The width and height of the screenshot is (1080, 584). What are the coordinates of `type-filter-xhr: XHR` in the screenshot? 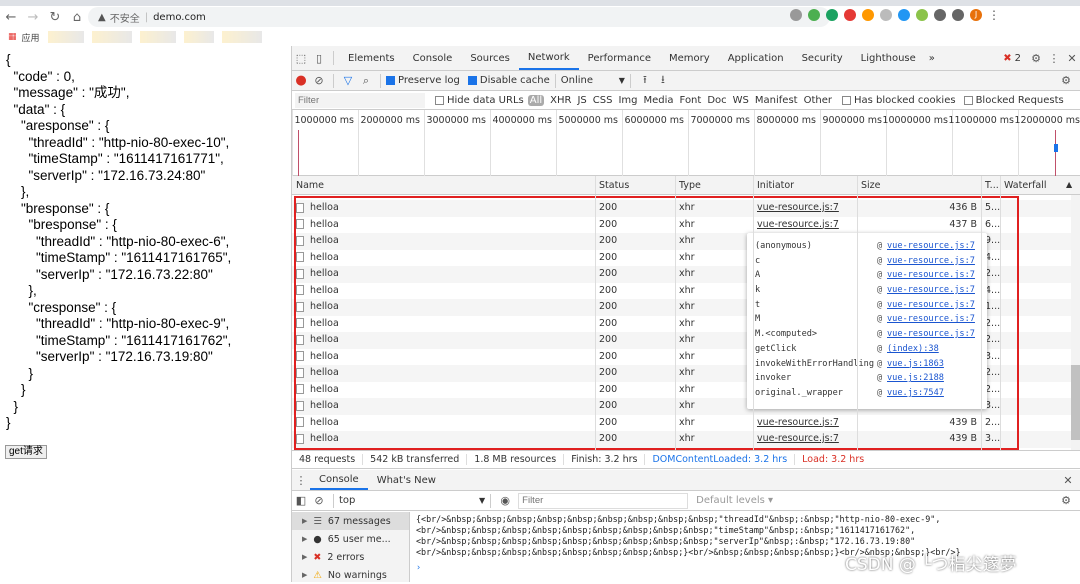 It's located at (560, 100).